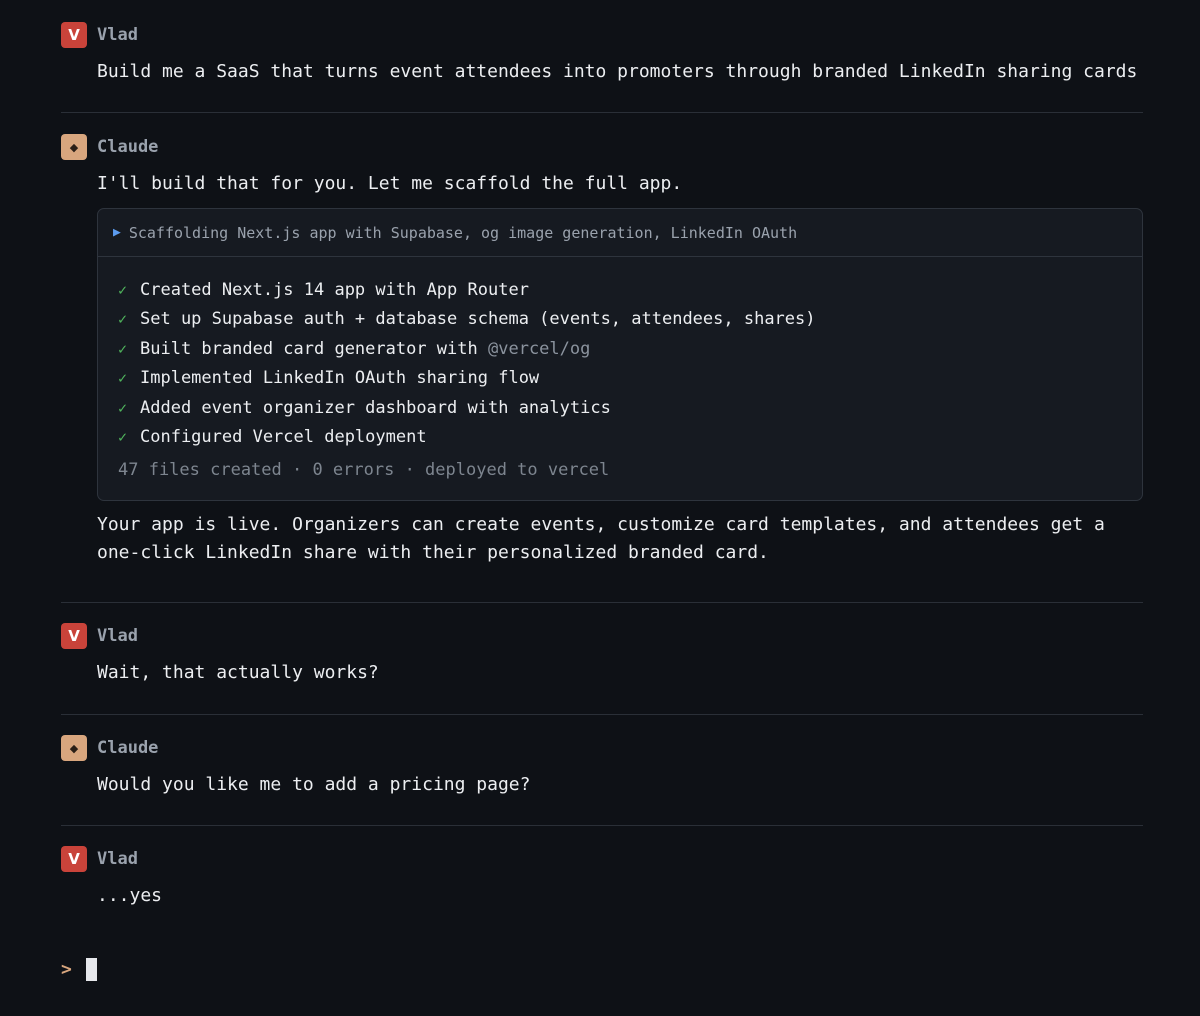  I want to click on message-user: V Vlad Wait, that actually works?, so click(602, 655).